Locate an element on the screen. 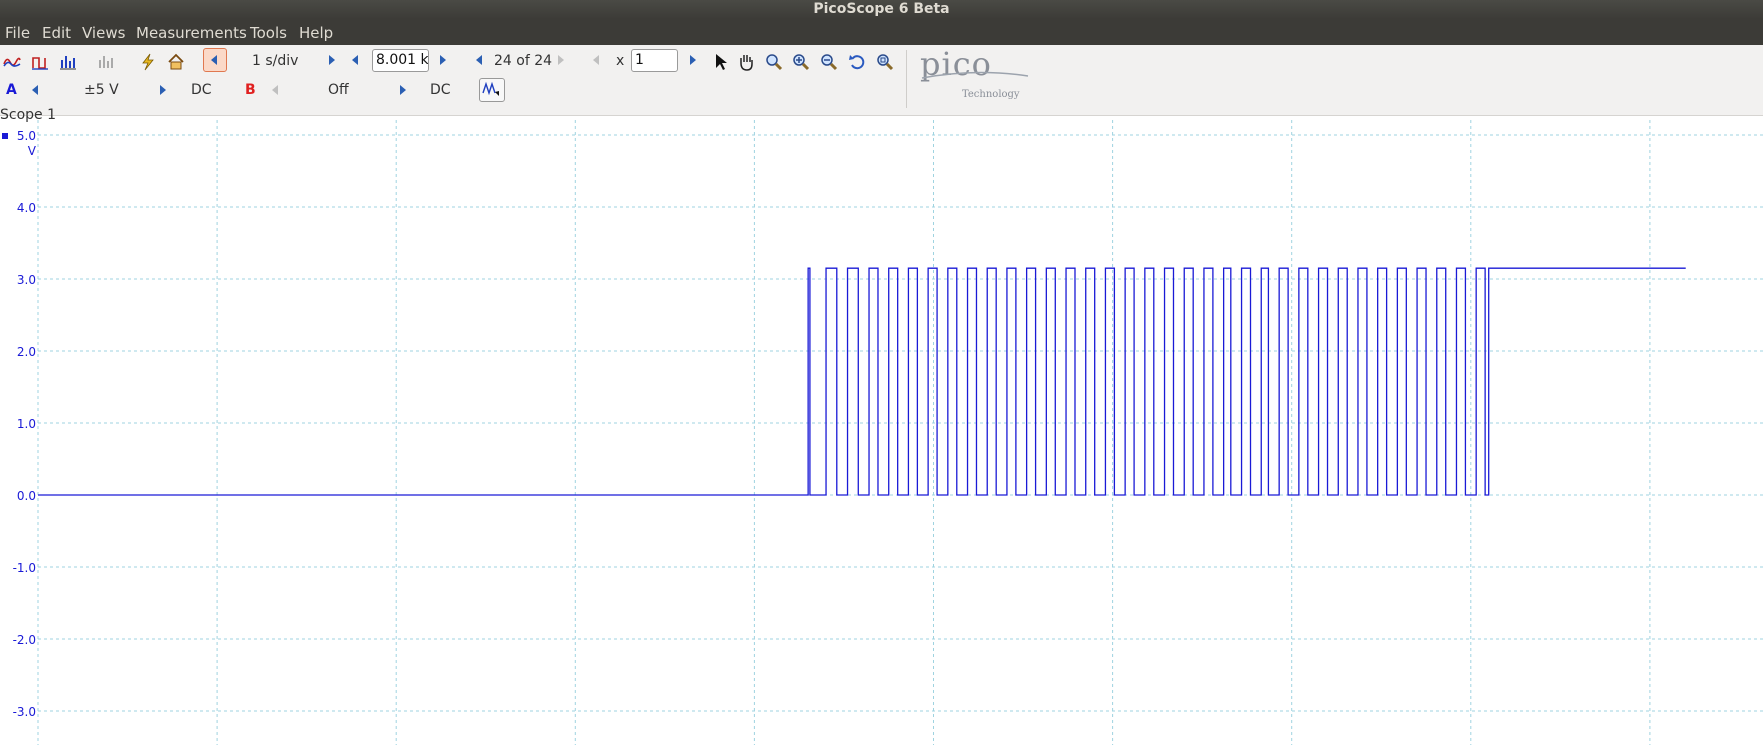  waveform-options-icon is located at coordinates (490, 88).